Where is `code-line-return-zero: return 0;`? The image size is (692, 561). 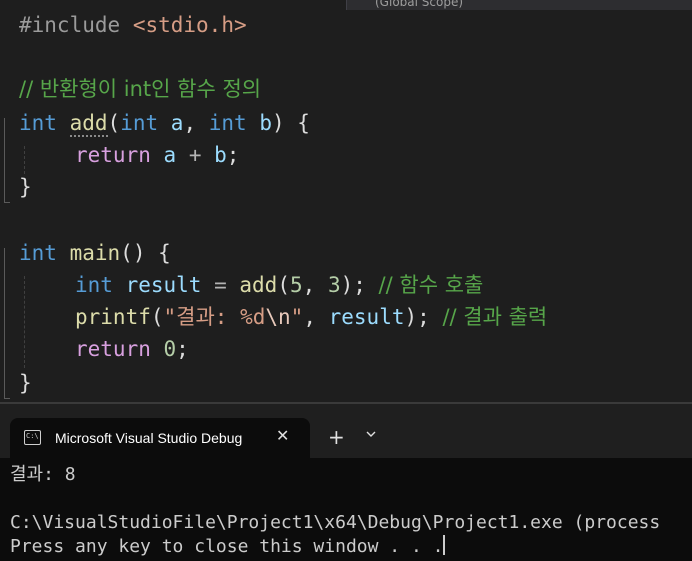
code-line-return-zero: return 0; is located at coordinates (132, 349).